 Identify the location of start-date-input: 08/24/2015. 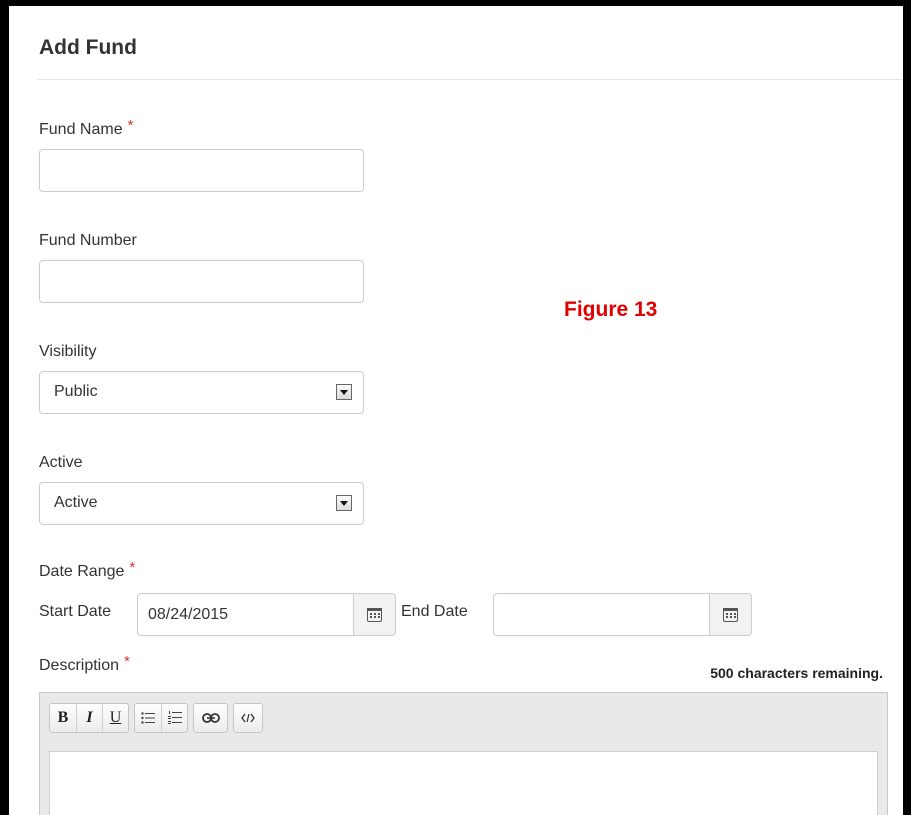
(245, 614).